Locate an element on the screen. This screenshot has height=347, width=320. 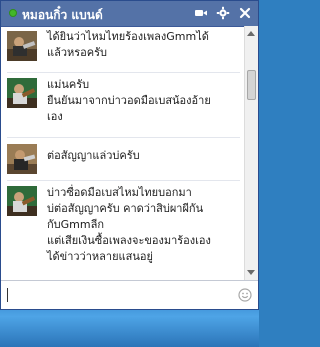
message-text-line: ได้ยินว่าไหมไทยร้องเพลงGmmได้ is located at coordinates (128, 36).